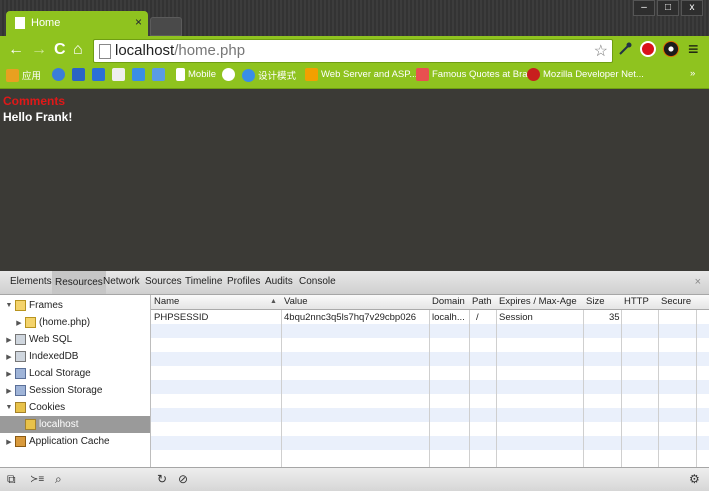  Describe the element at coordinates (60, 50) in the screenshot. I see `reload-button: C` at that location.